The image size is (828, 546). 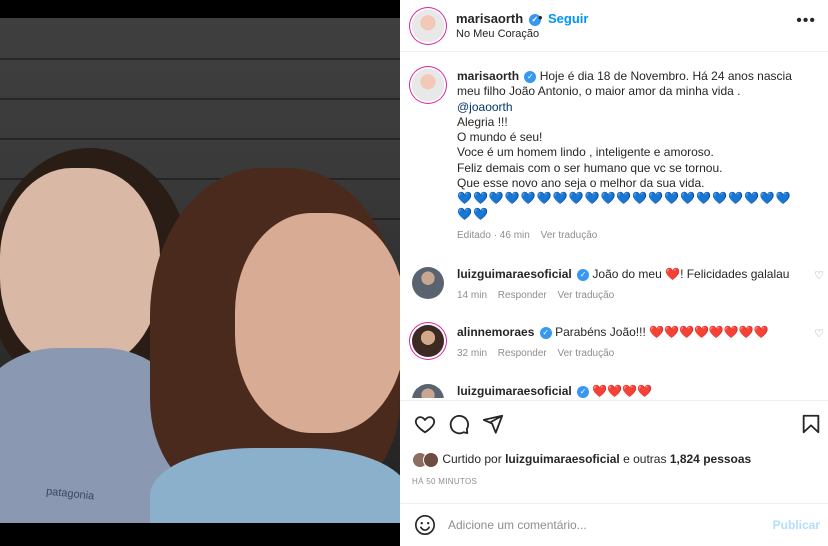 What do you see at coordinates (685, 459) in the screenshot?
I see `likes-count: 1,824` at bounding box center [685, 459].